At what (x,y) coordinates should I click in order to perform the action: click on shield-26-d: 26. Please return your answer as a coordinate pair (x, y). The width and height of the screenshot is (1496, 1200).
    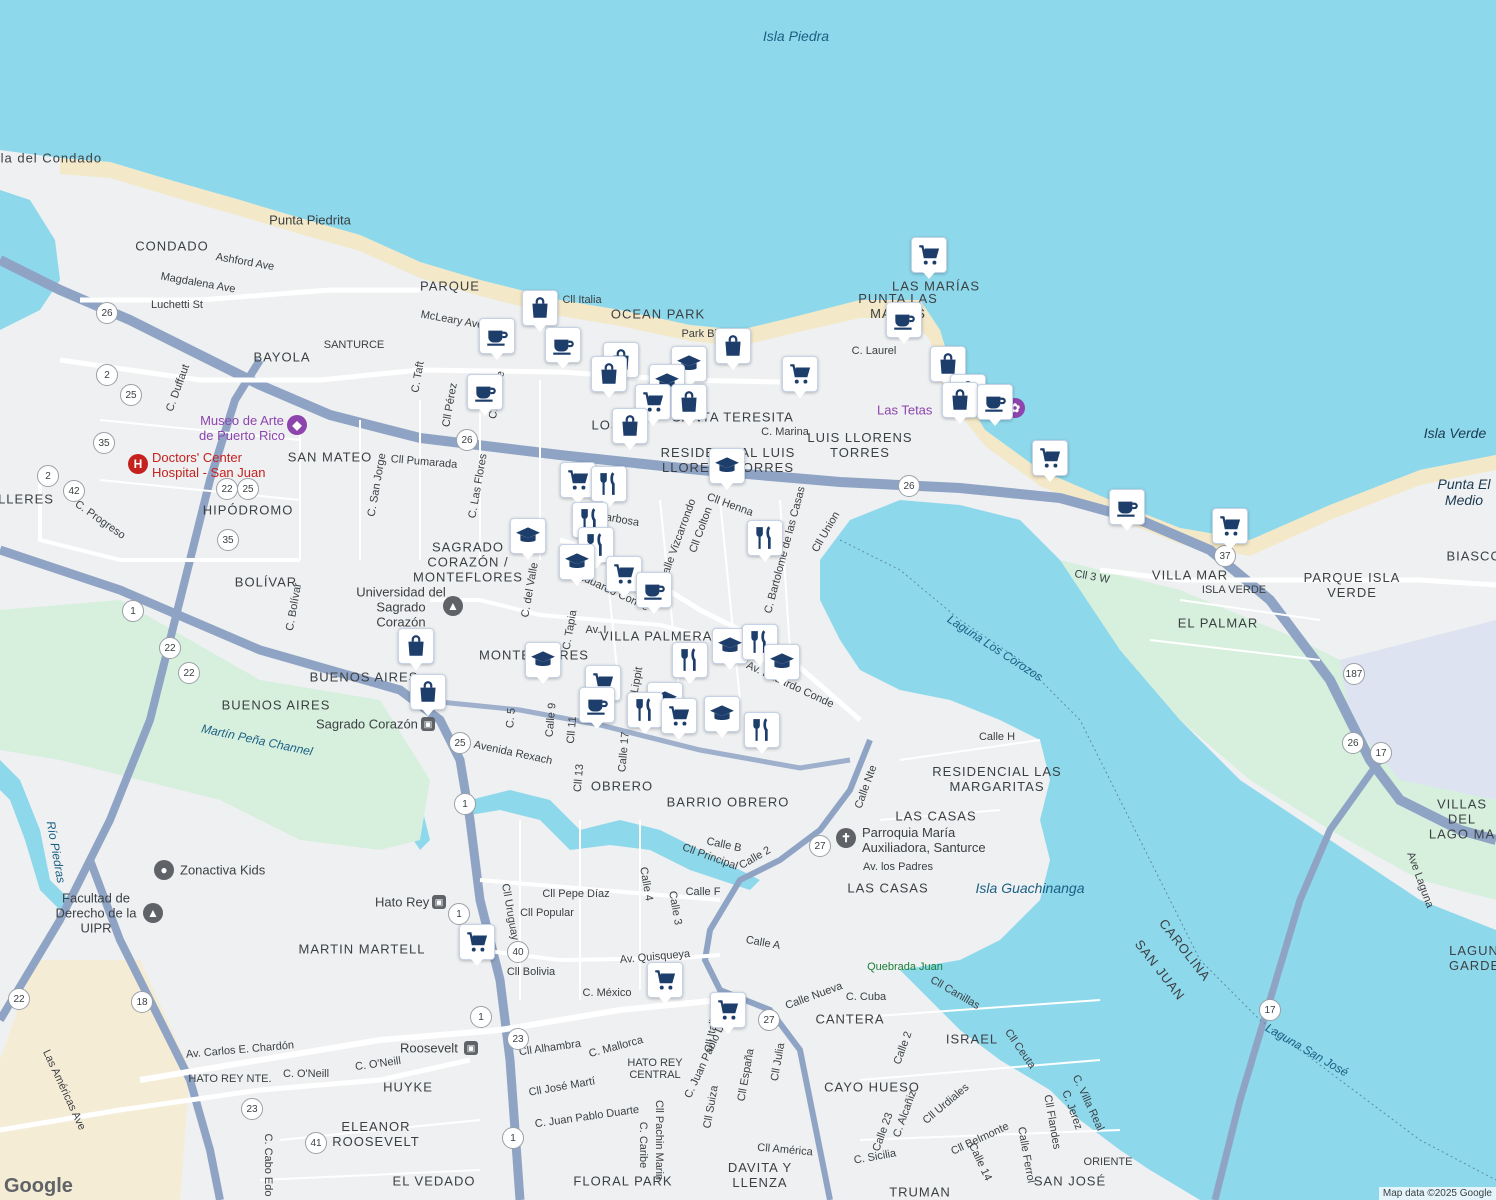
    Looking at the image, I should click on (1353, 743).